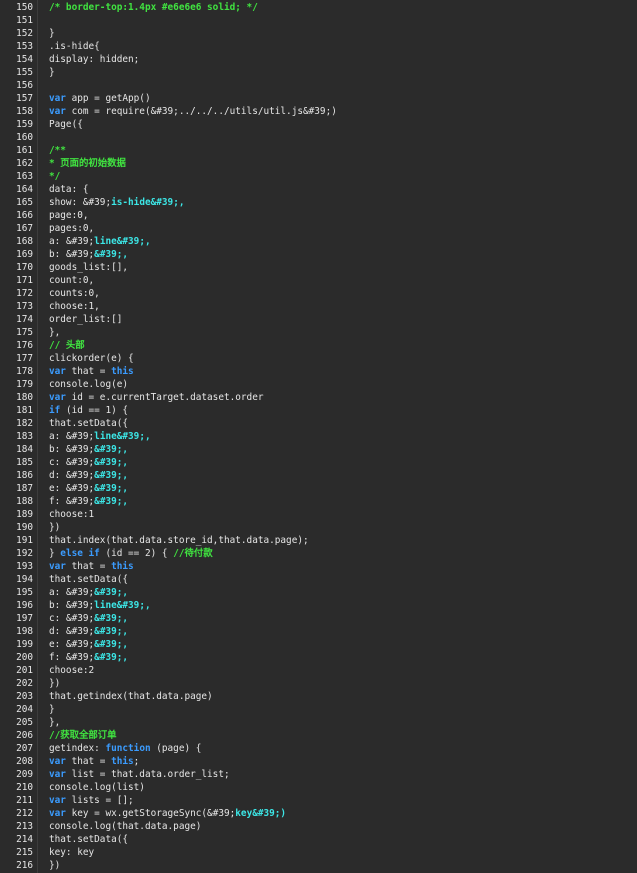 The image size is (637, 873). What do you see at coordinates (57, 475) in the screenshot?
I see `code-token: d:` at bounding box center [57, 475].